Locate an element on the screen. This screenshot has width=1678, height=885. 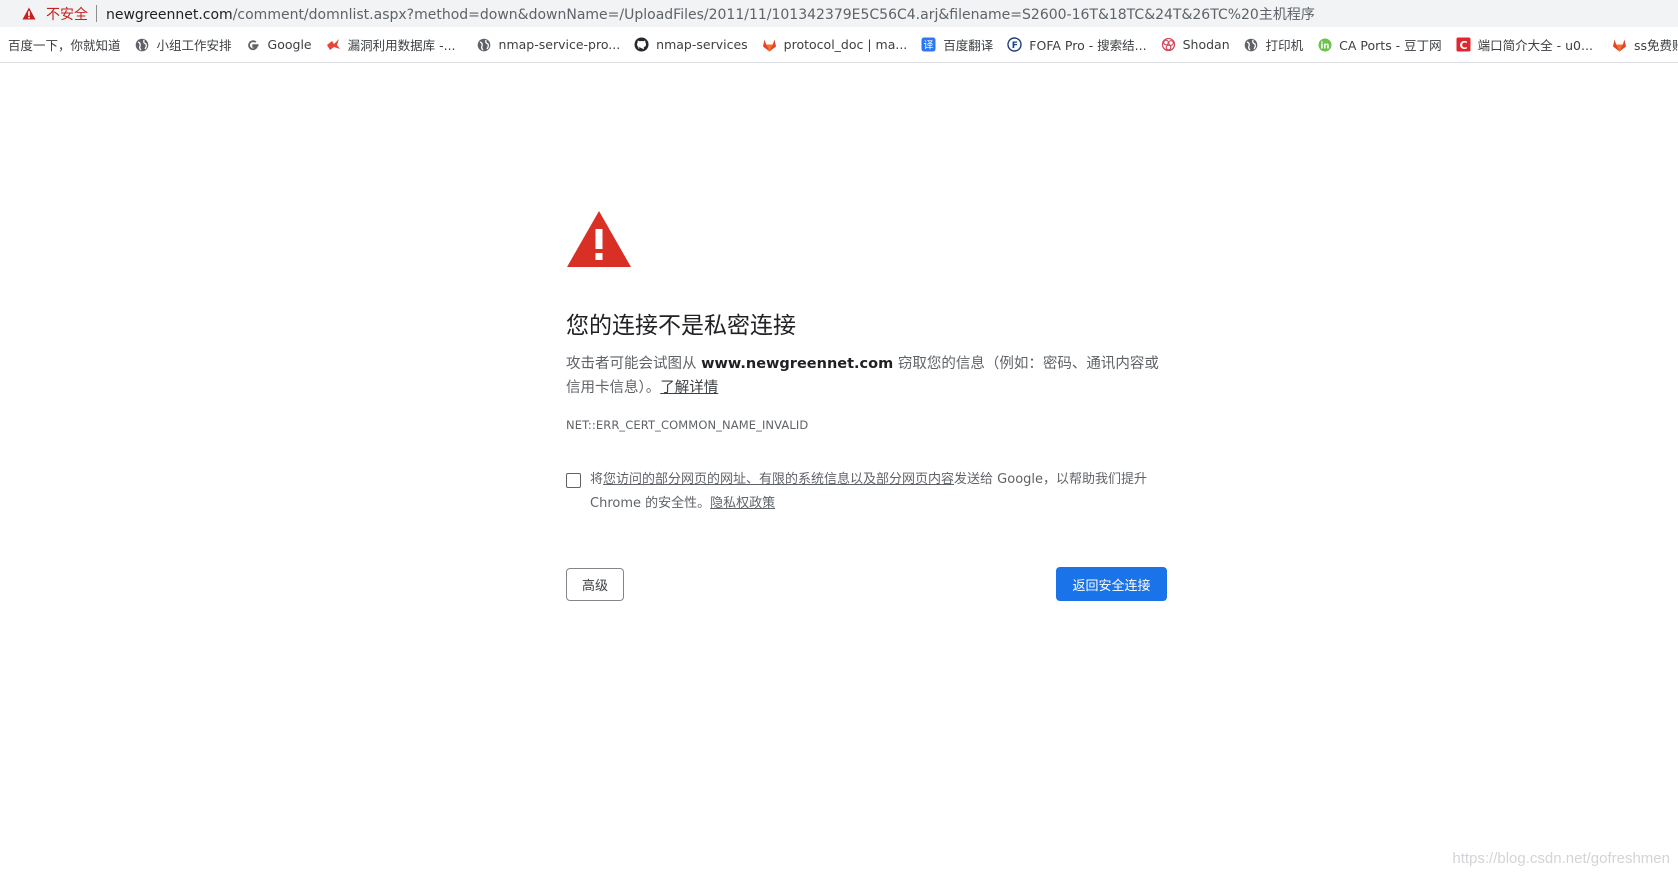
bookmark-nmap-services: nmap-services is located at coordinates (691, 45).